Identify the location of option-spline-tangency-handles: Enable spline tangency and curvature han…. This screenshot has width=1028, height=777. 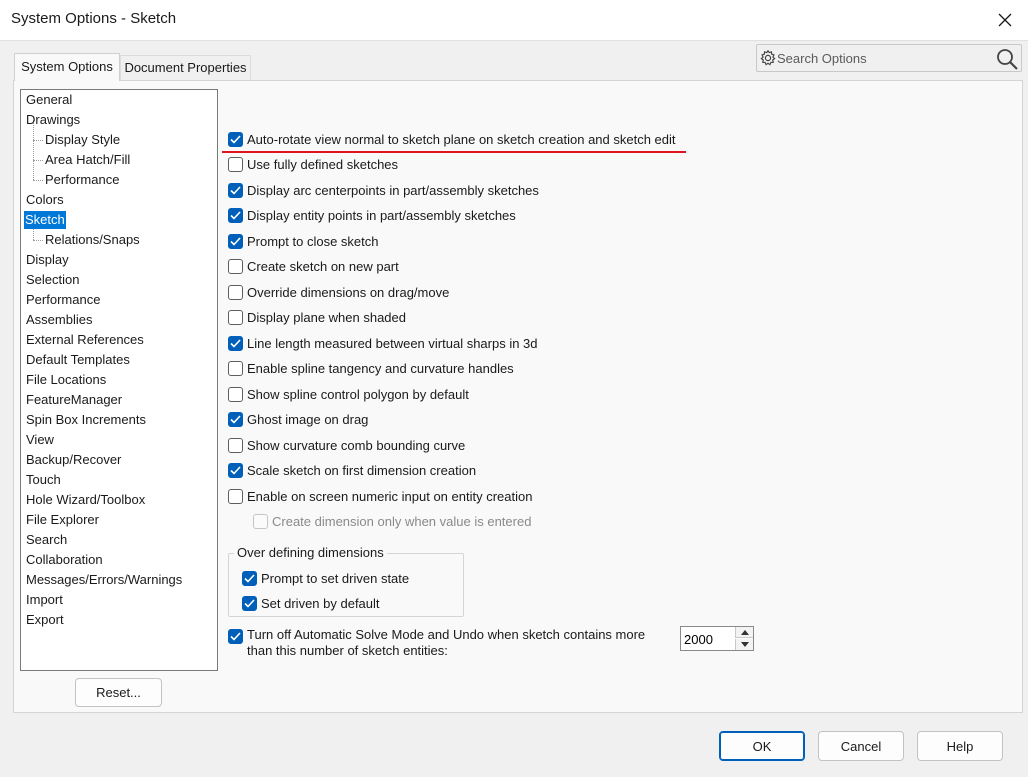
(371, 368).